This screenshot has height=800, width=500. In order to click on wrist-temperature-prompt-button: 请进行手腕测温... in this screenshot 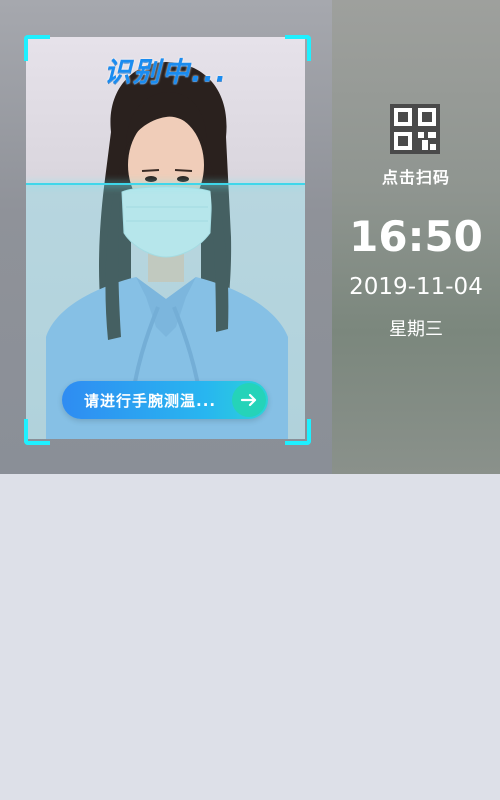, I will do `click(165, 400)`.